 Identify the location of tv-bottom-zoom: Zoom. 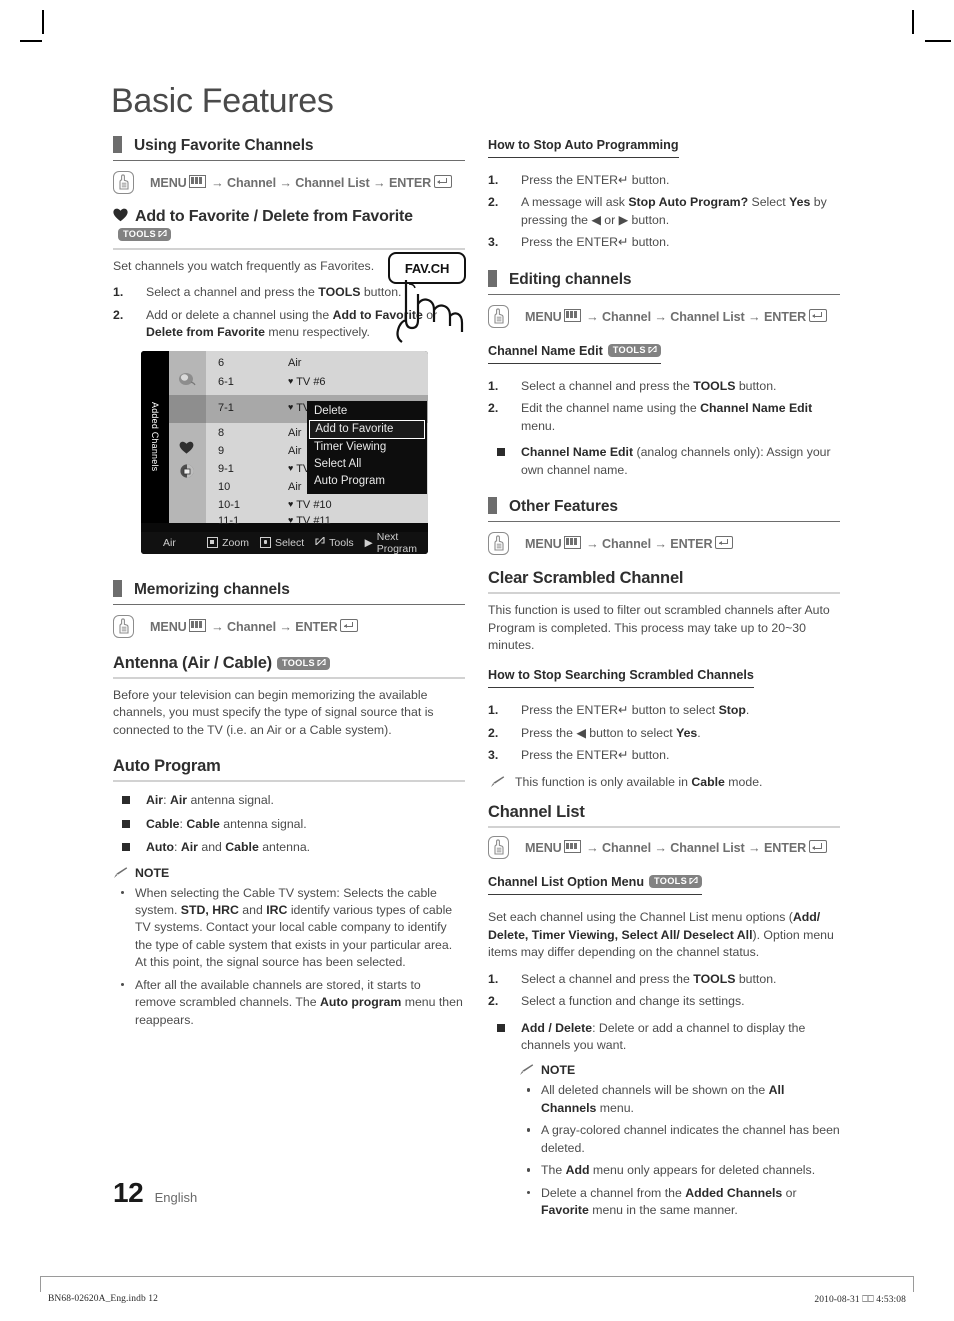
(228, 543).